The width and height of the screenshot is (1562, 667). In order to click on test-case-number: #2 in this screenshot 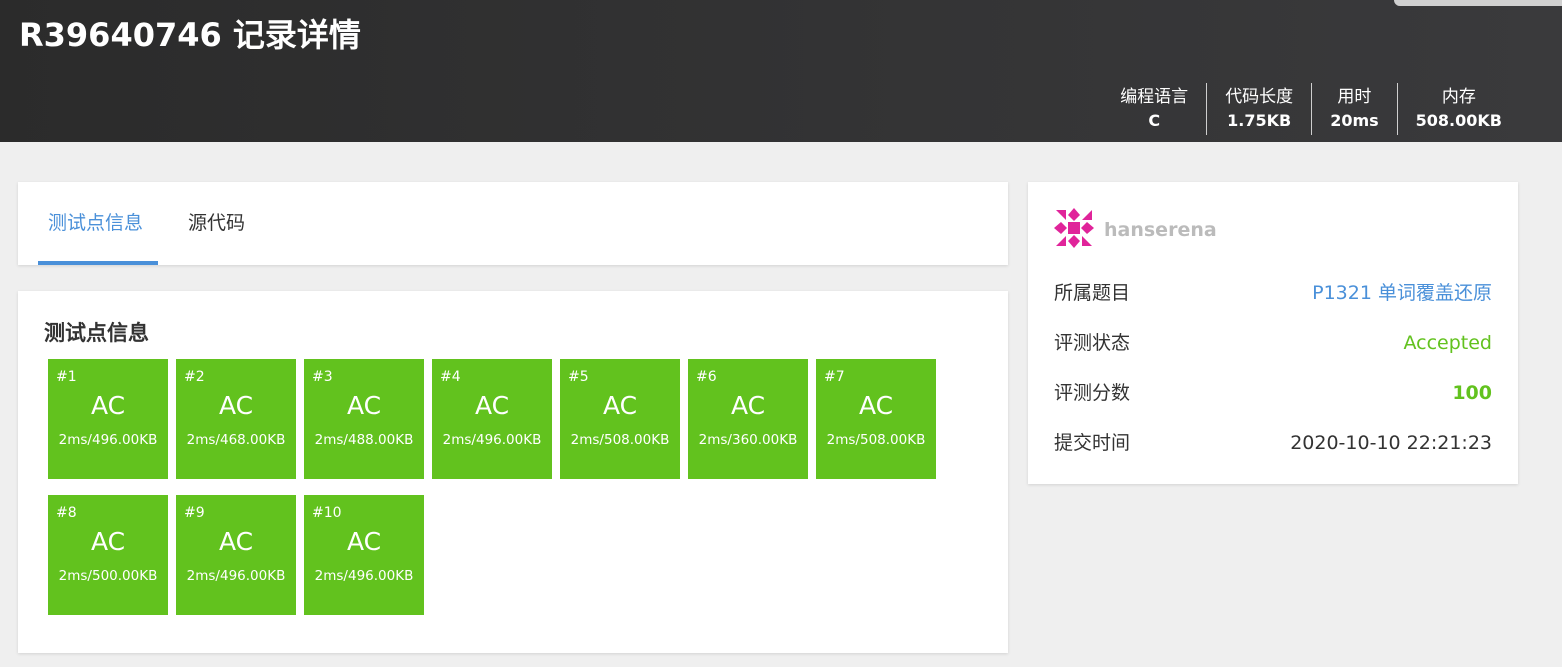, I will do `click(194, 377)`.